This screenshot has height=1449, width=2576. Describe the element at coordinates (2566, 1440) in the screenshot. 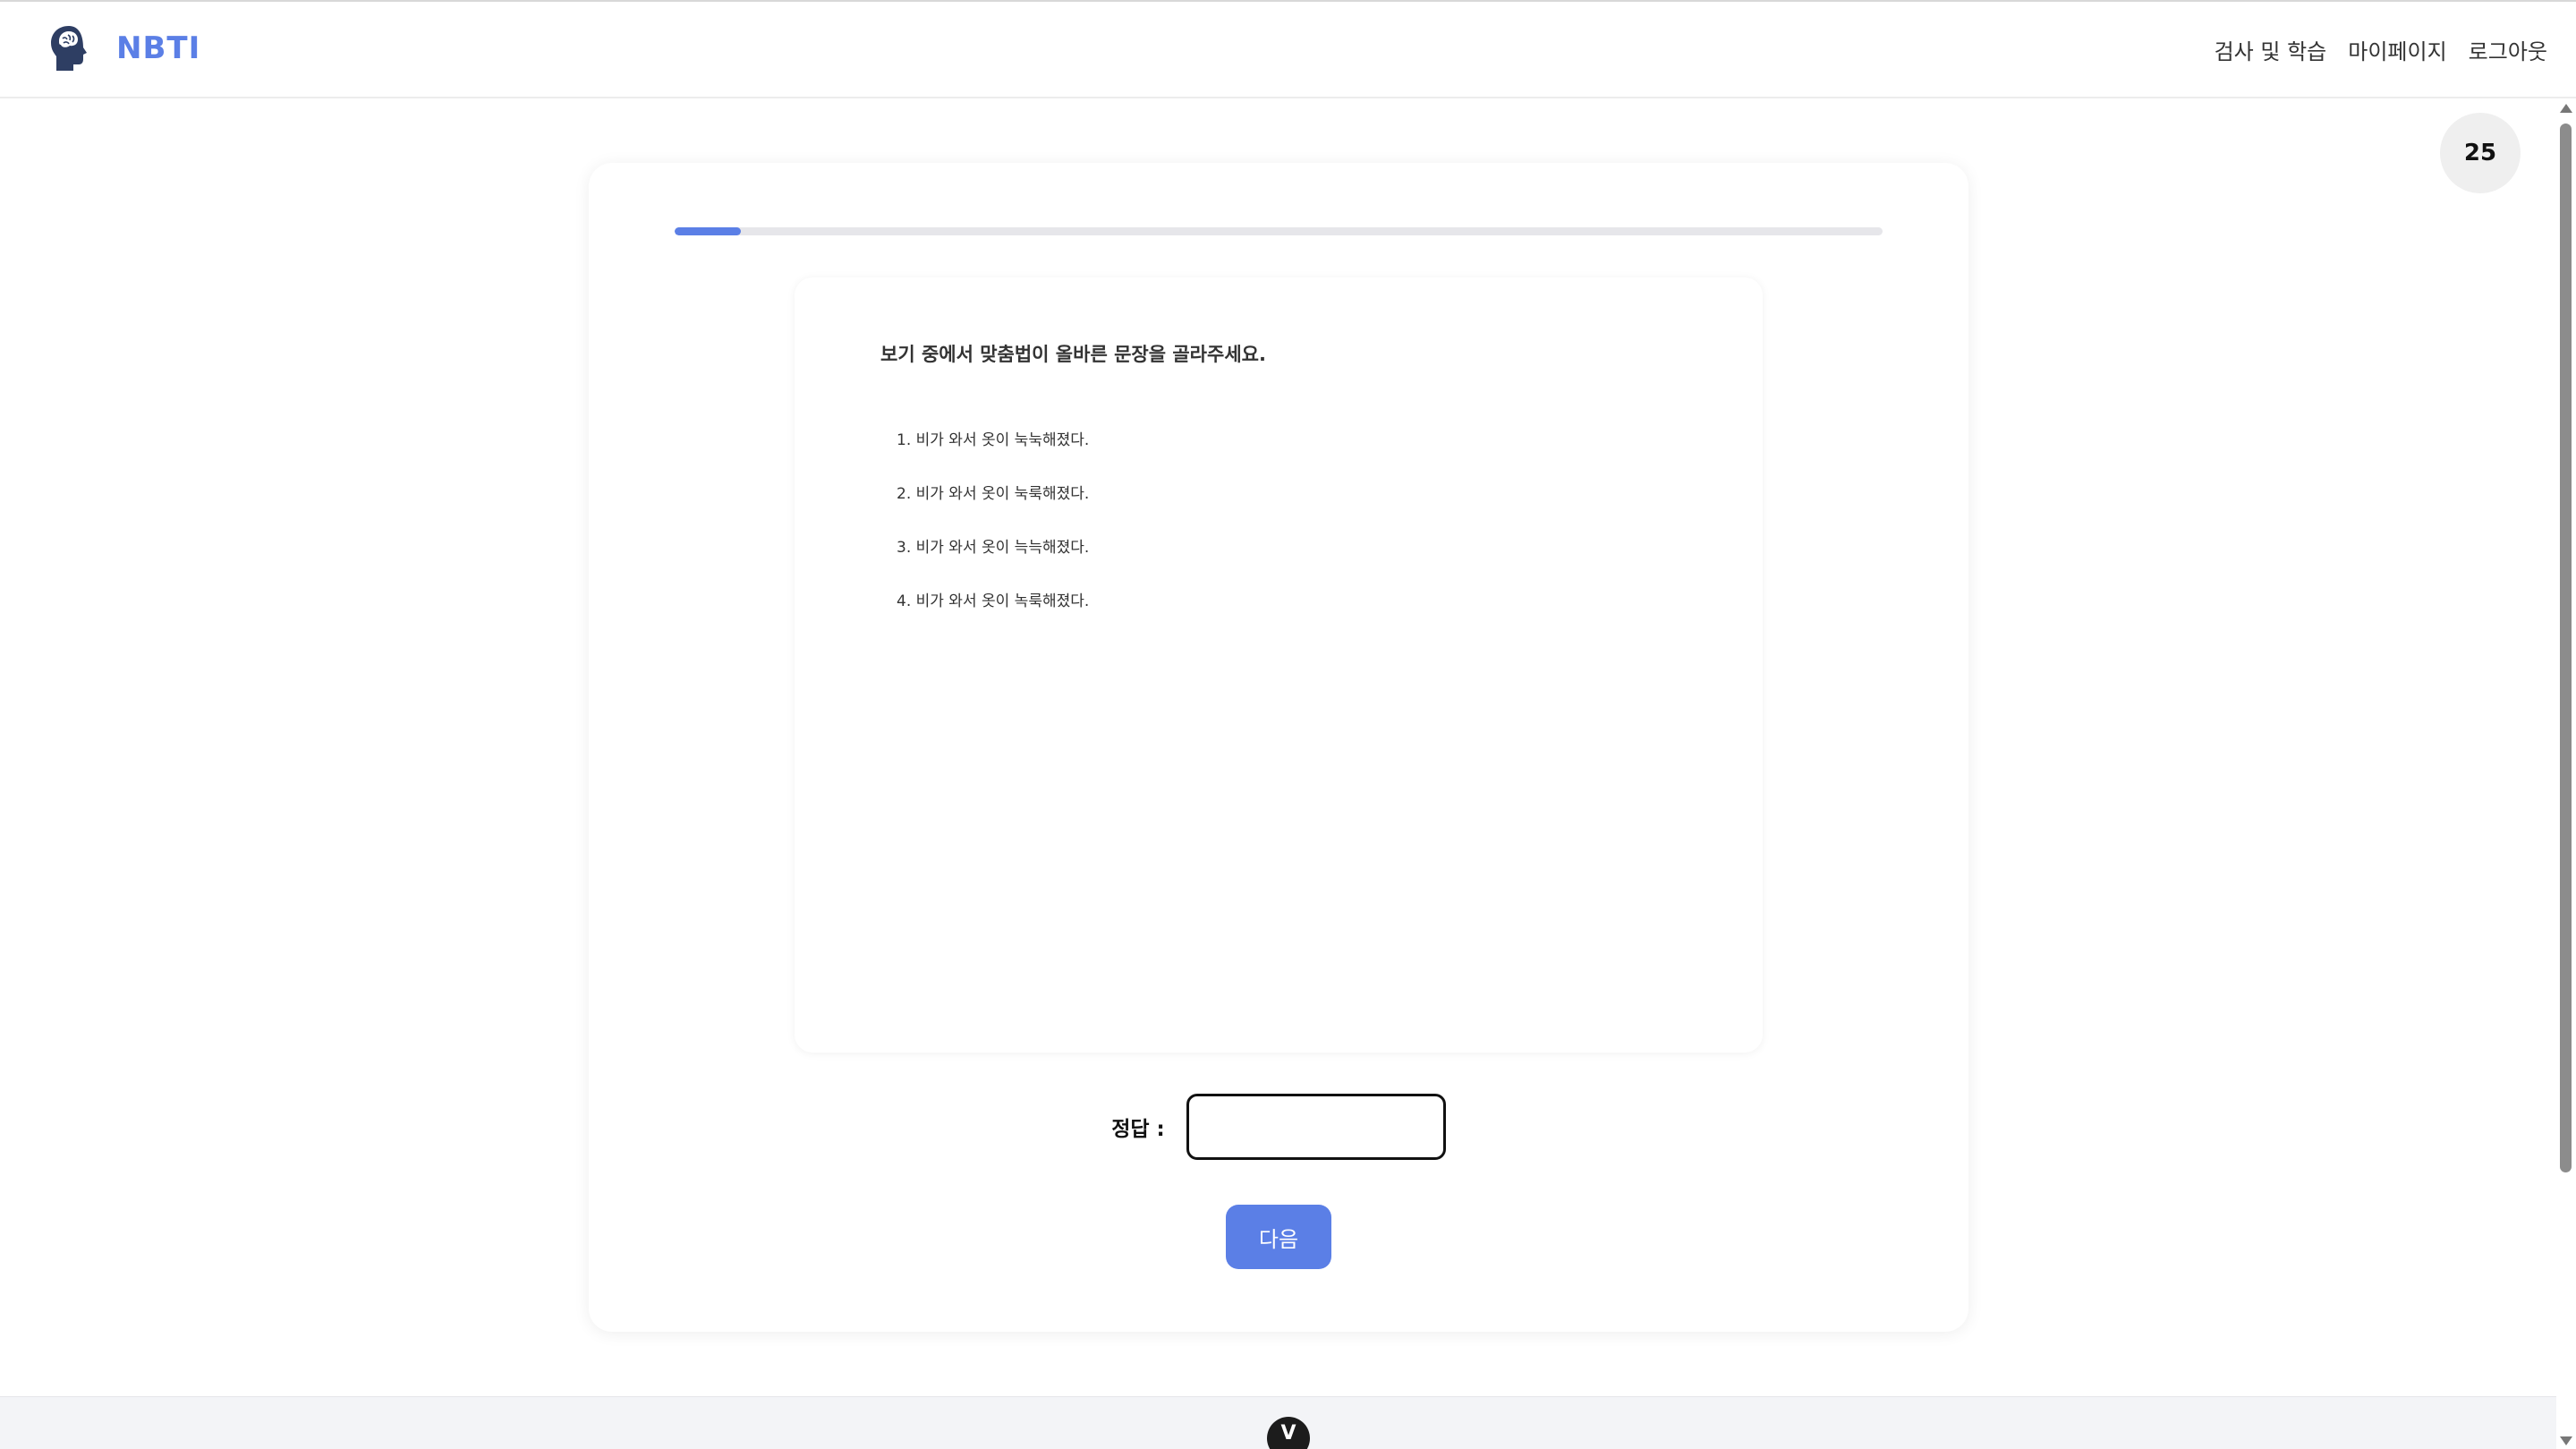

I see `scroll-down-arrow-icon` at that location.